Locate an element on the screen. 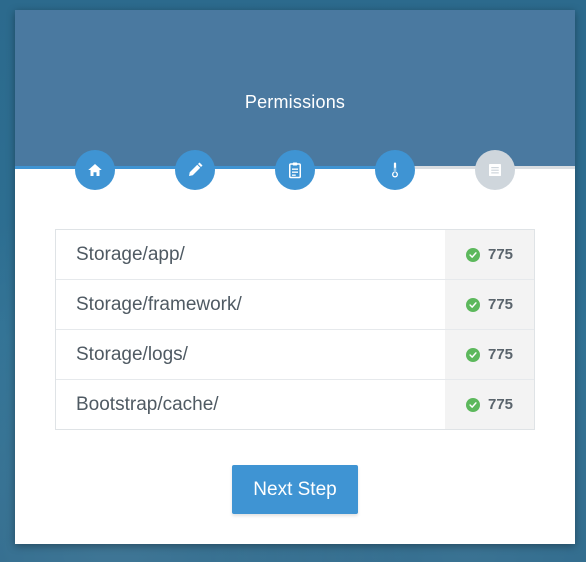  page-title: Permissions is located at coordinates (295, 102).